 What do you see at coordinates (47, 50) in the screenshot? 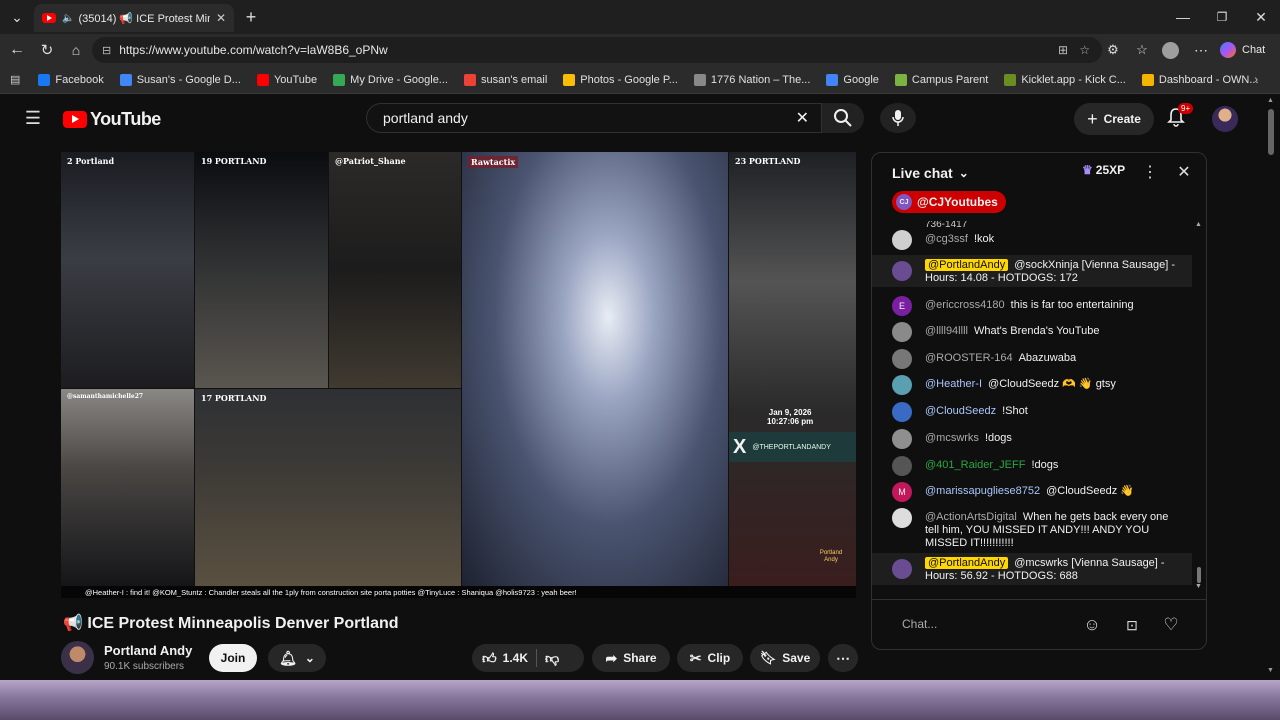
I see `reload-icon: ↻` at bounding box center [47, 50].